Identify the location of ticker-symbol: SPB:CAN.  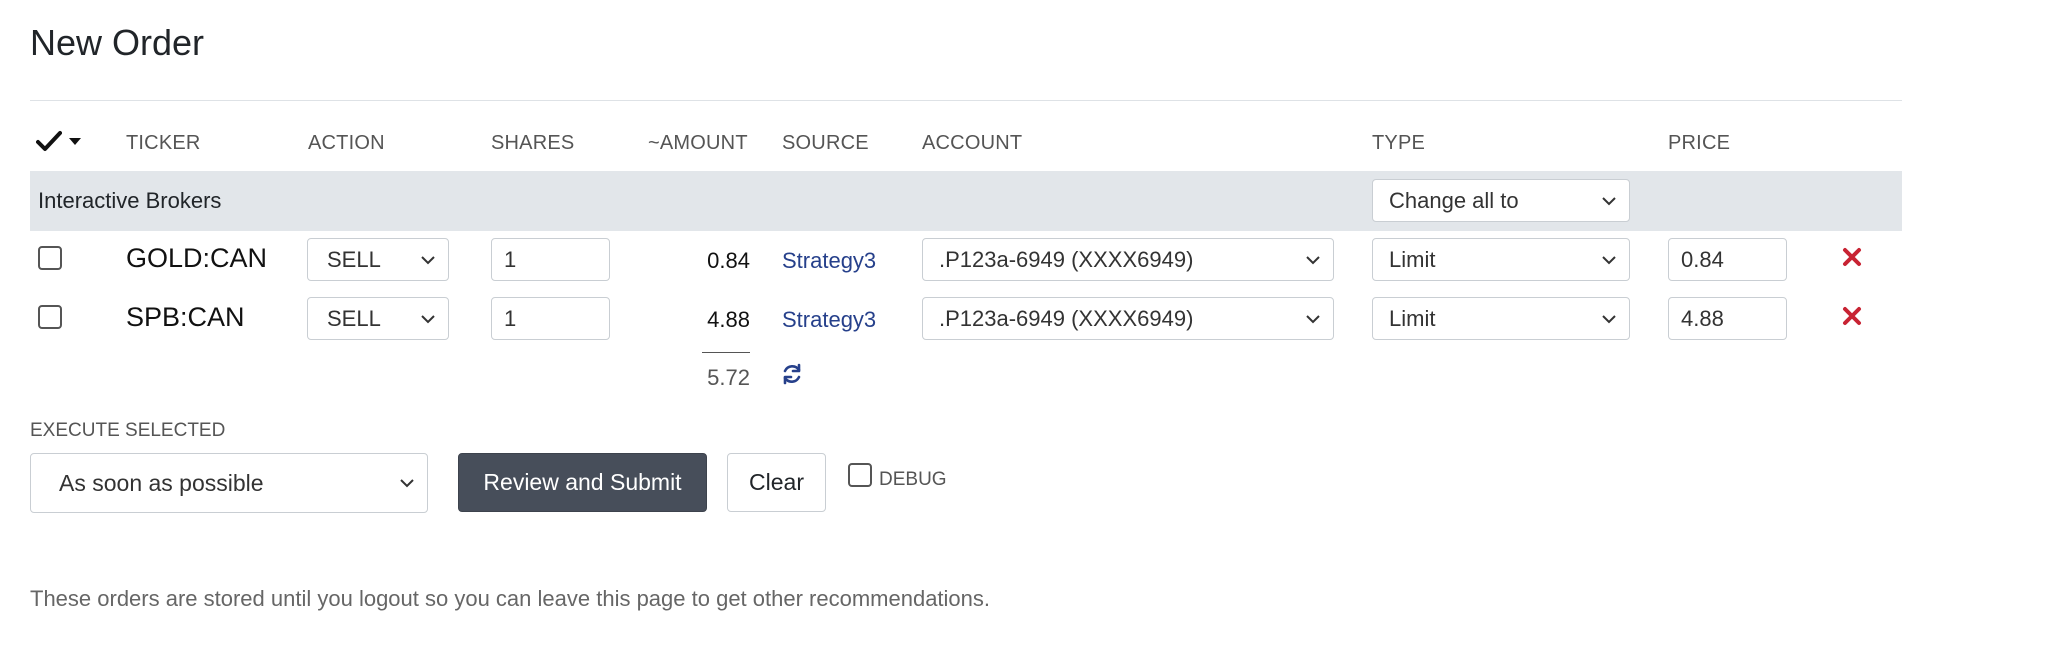
(185, 317).